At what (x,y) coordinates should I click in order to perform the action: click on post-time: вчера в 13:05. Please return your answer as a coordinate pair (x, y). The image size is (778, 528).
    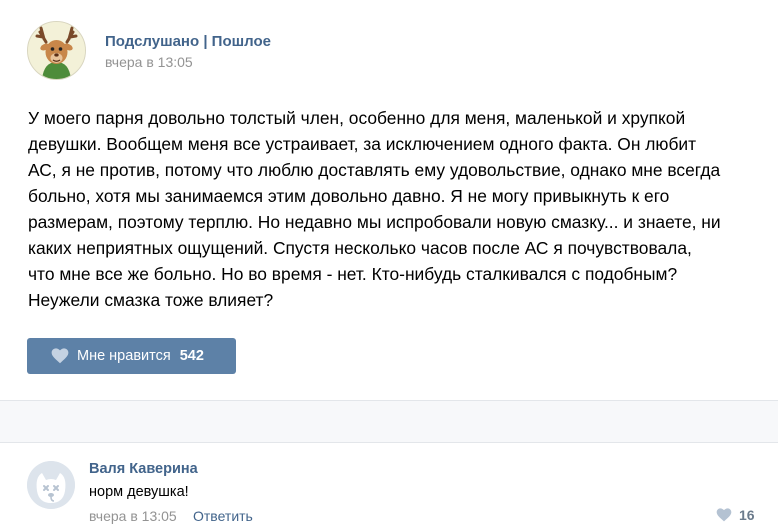
    Looking at the image, I should click on (149, 62).